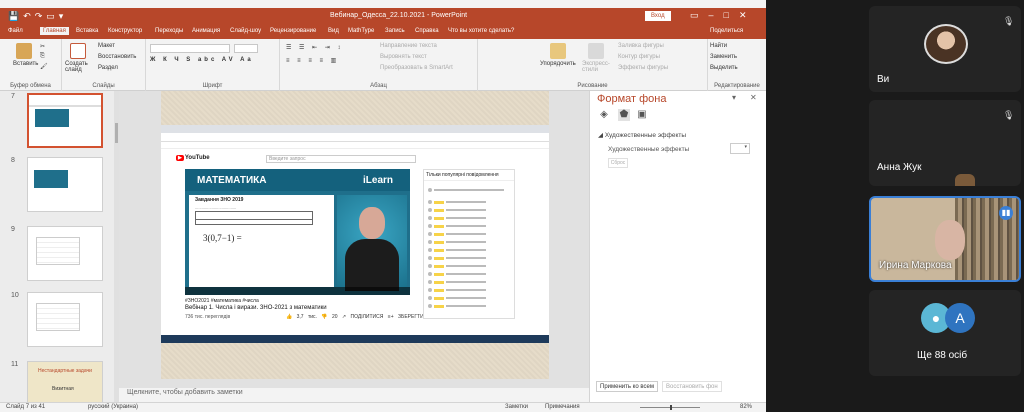 The height and width of the screenshot is (412, 1024). What do you see at coordinates (416, 68) in the screenshot?
I see `smartart-button: Преобразовать в SmartArt` at bounding box center [416, 68].